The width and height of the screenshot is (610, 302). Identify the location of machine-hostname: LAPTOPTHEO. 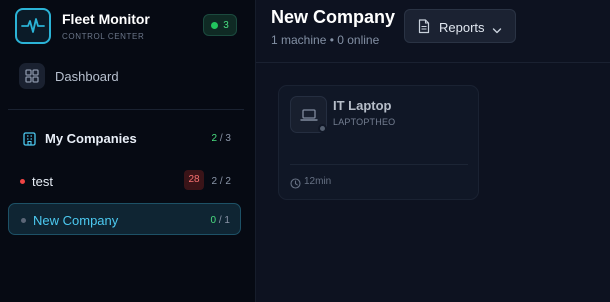
(364, 122).